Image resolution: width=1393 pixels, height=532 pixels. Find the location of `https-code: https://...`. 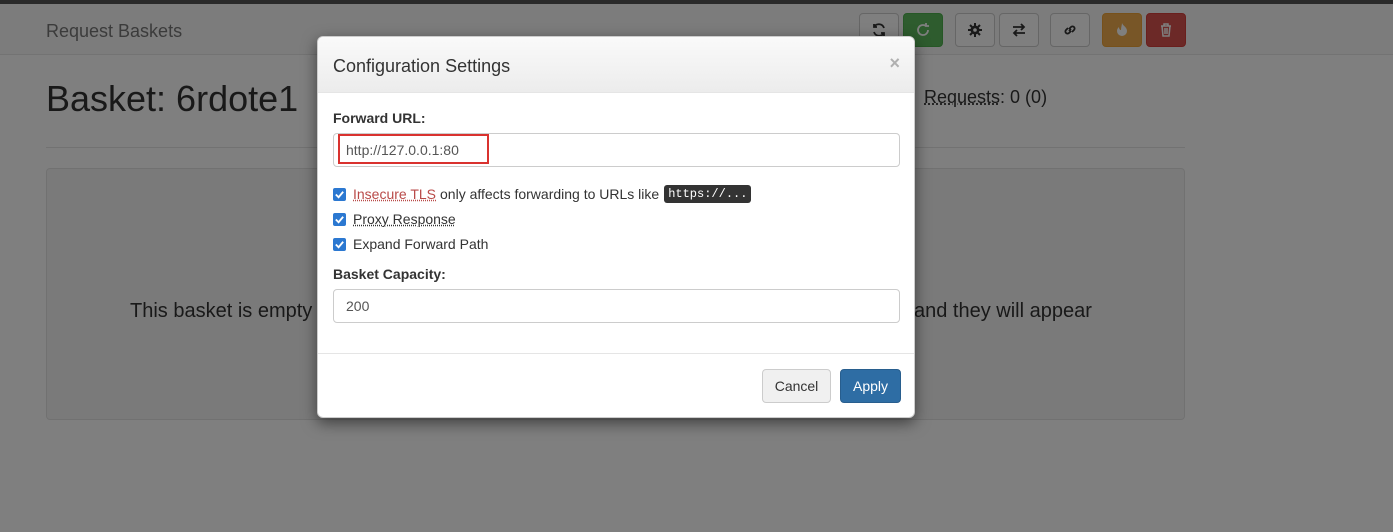

https-code: https://... is located at coordinates (708, 194).